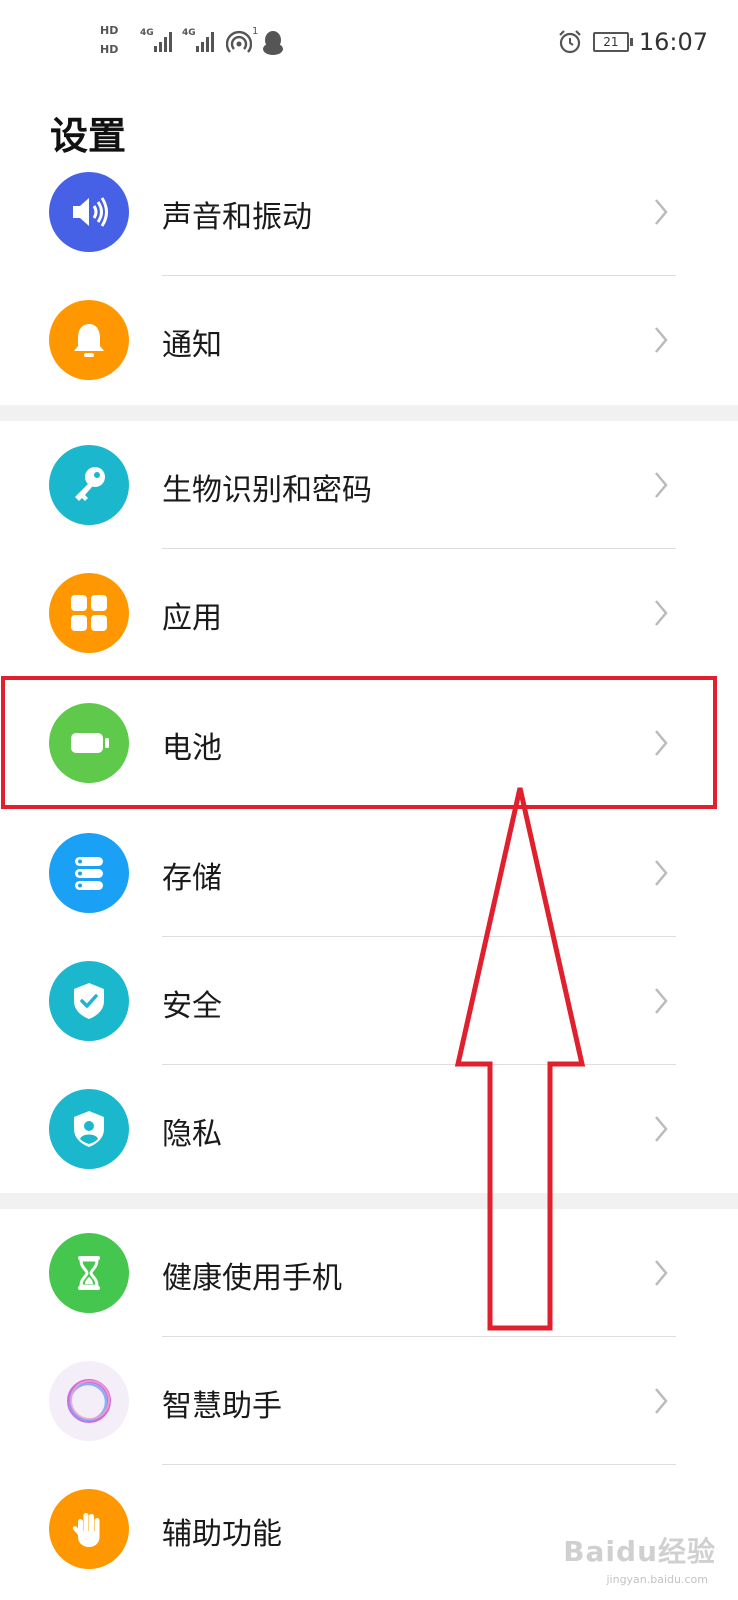 The width and height of the screenshot is (738, 1600). I want to click on hd-indicators: HD HD, so click(117, 45).